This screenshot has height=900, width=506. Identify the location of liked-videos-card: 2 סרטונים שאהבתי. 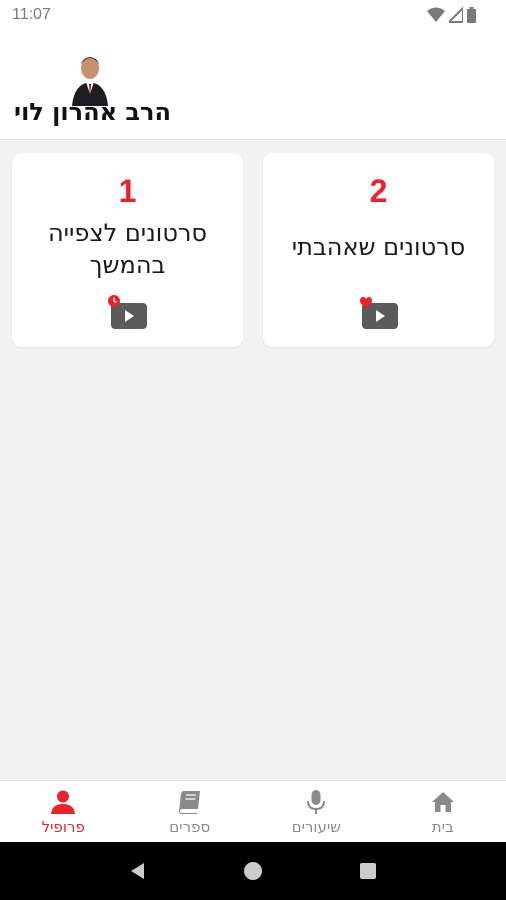
(378, 250).